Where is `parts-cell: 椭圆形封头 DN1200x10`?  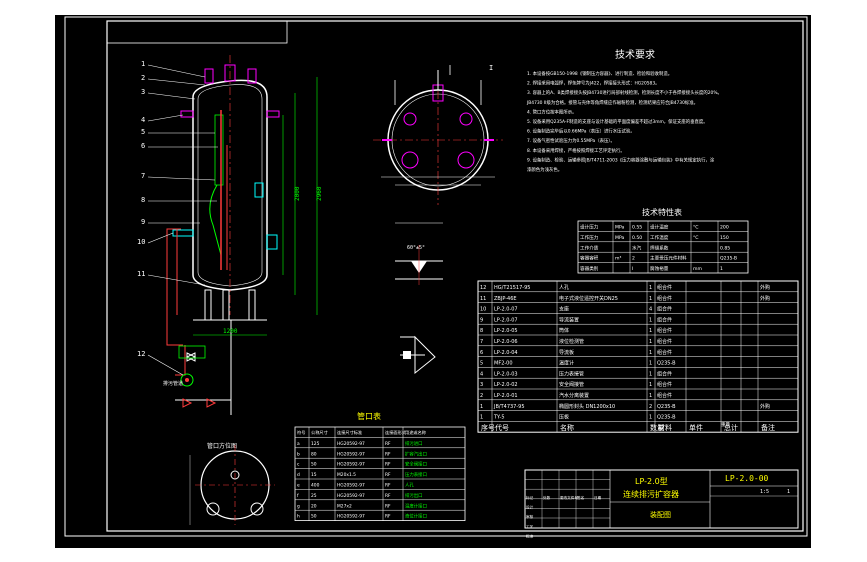
parts-cell: 椭圆形封头 DN1200x10 is located at coordinates (587, 406).